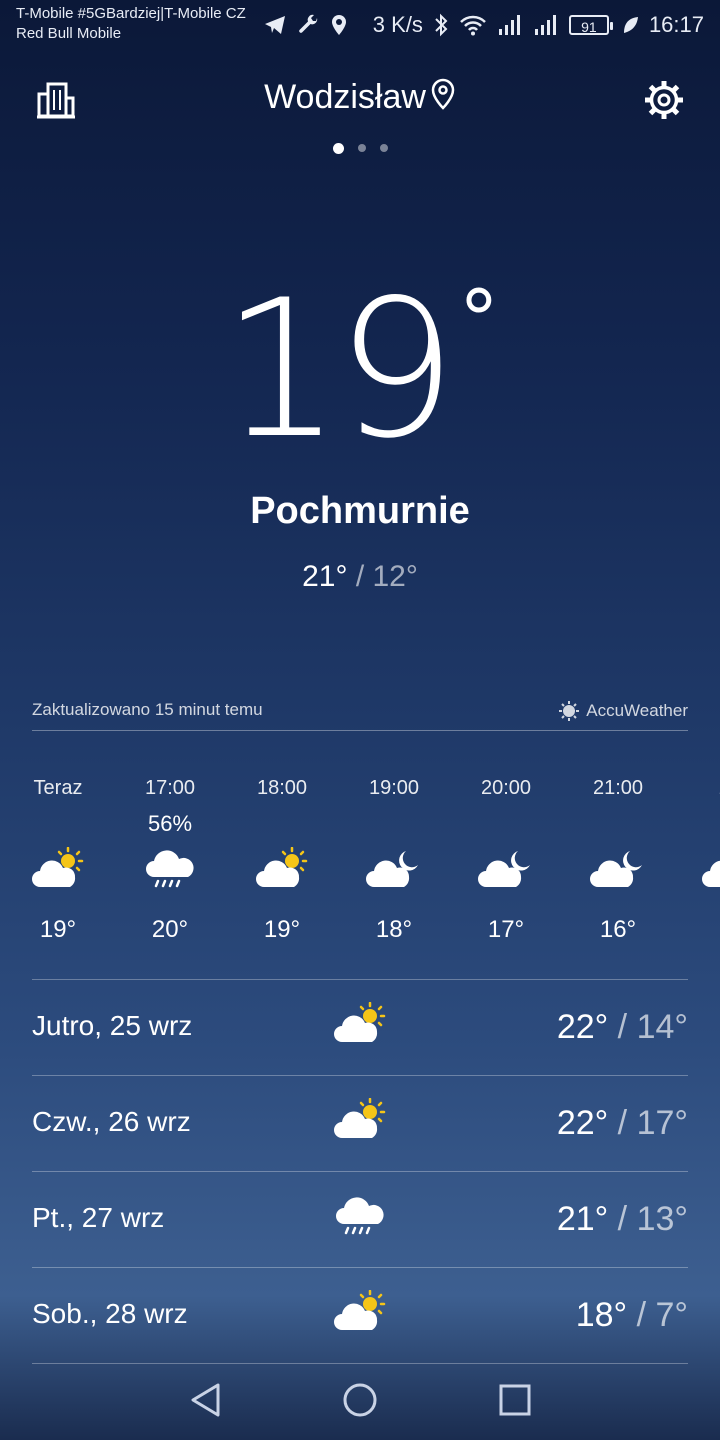 The image size is (720, 1440). I want to click on day-low: 7°, so click(671, 1315).